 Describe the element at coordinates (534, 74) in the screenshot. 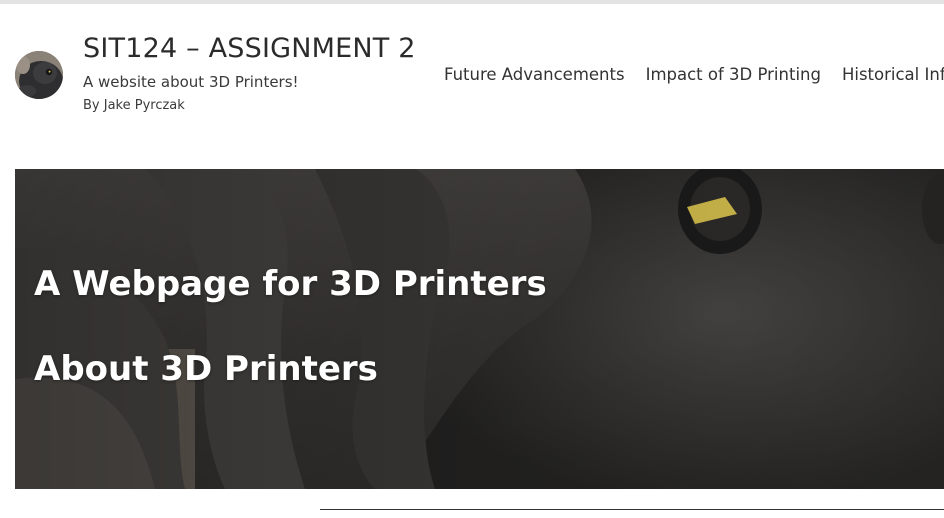

I see `nav-item-future-advancements: Future Advancements` at that location.